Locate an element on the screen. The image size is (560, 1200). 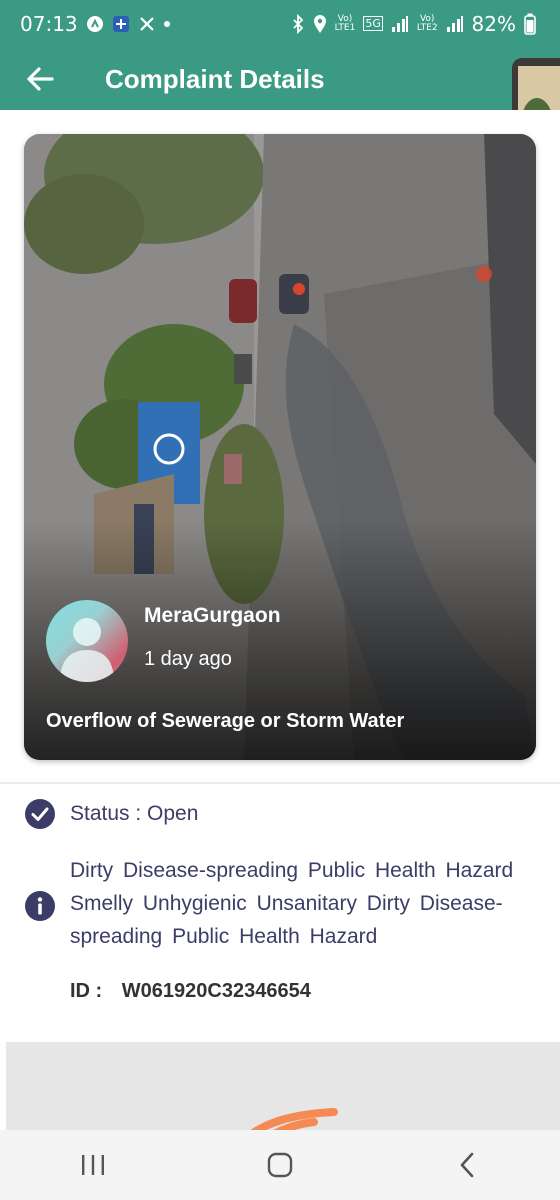
id-label: ID : is located at coordinates (86, 991).